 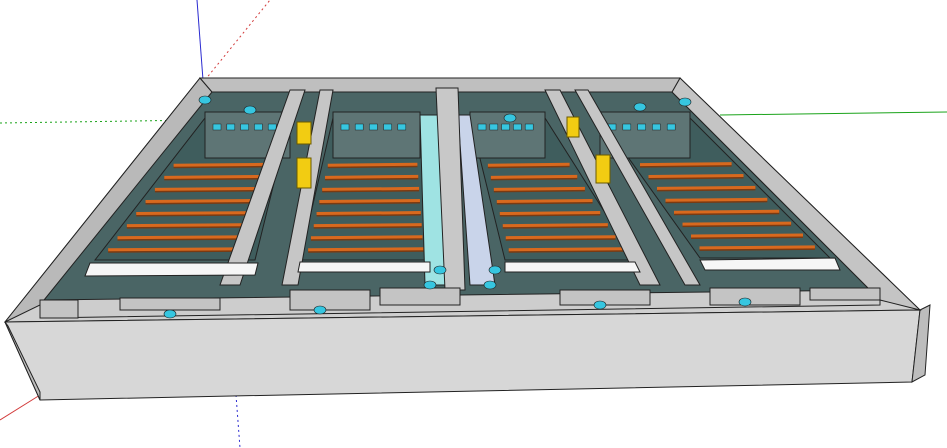 I want to click on white-channel-right, so click(x=572, y=267).